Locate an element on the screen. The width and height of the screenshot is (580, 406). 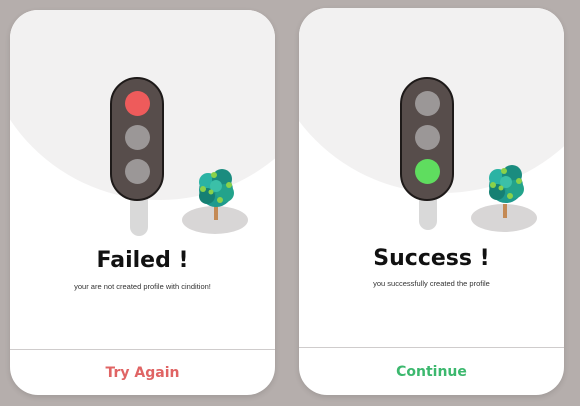
dialog-title: Success ! is located at coordinates (431, 258).